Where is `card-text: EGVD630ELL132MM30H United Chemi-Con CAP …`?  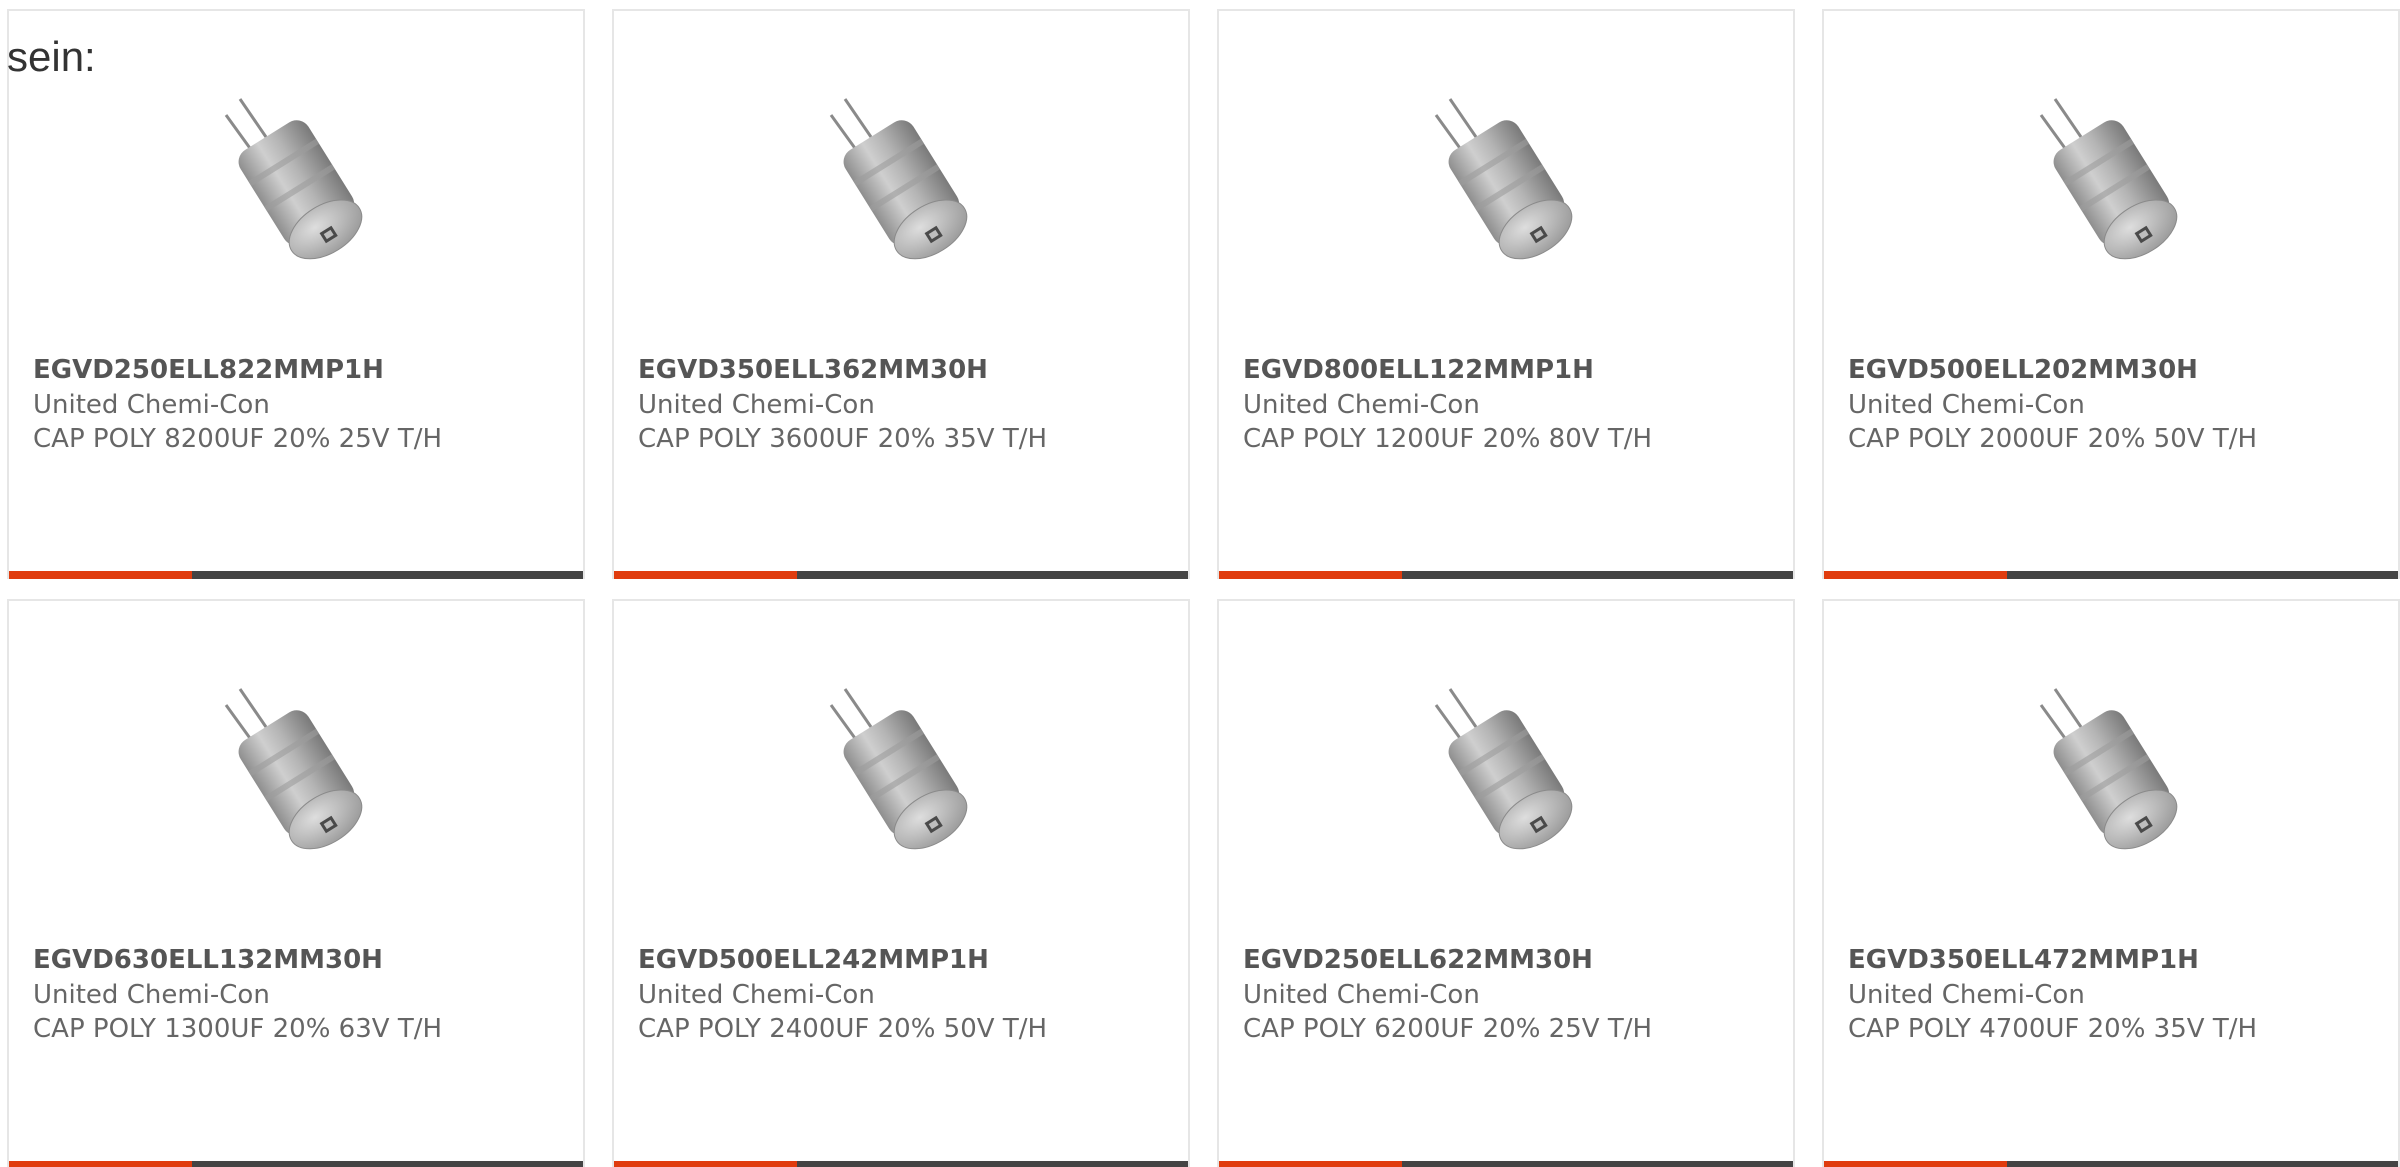
card-text: EGVD630ELL132MM30H United Chemi-Con CAP … is located at coordinates (303, 994).